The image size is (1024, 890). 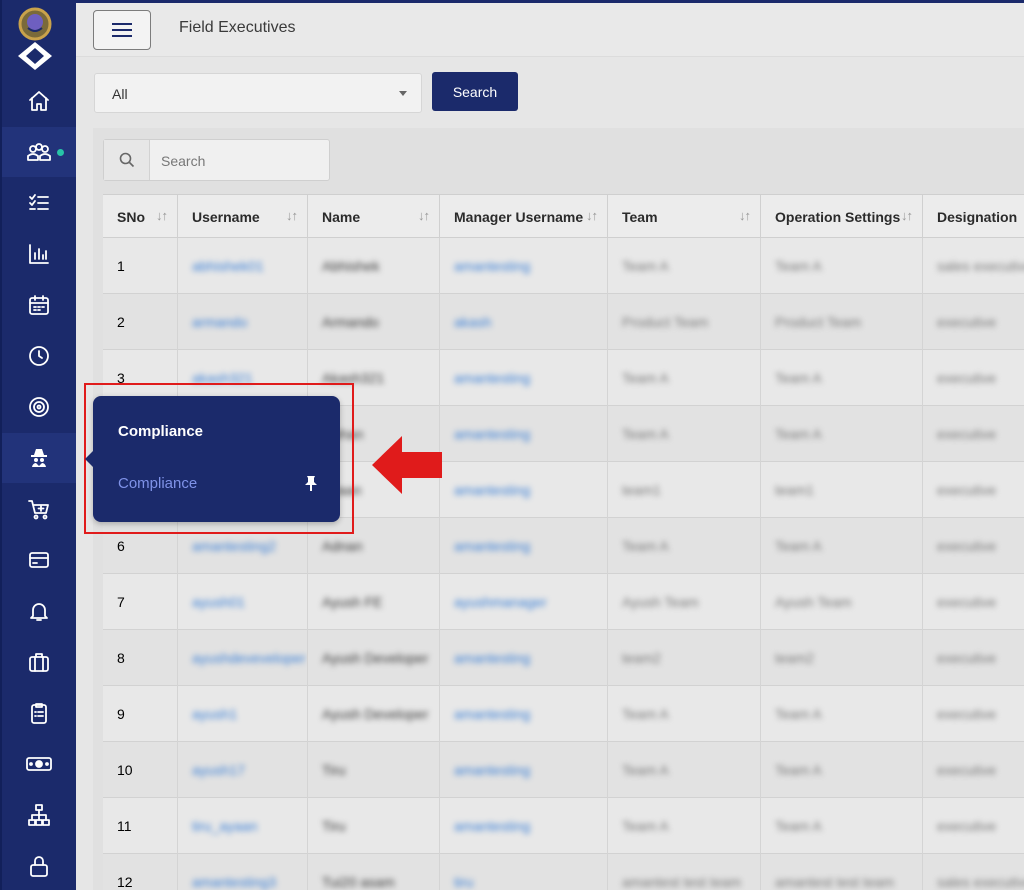 I want to click on table-cell-username: ayush01, so click(x=243, y=602).